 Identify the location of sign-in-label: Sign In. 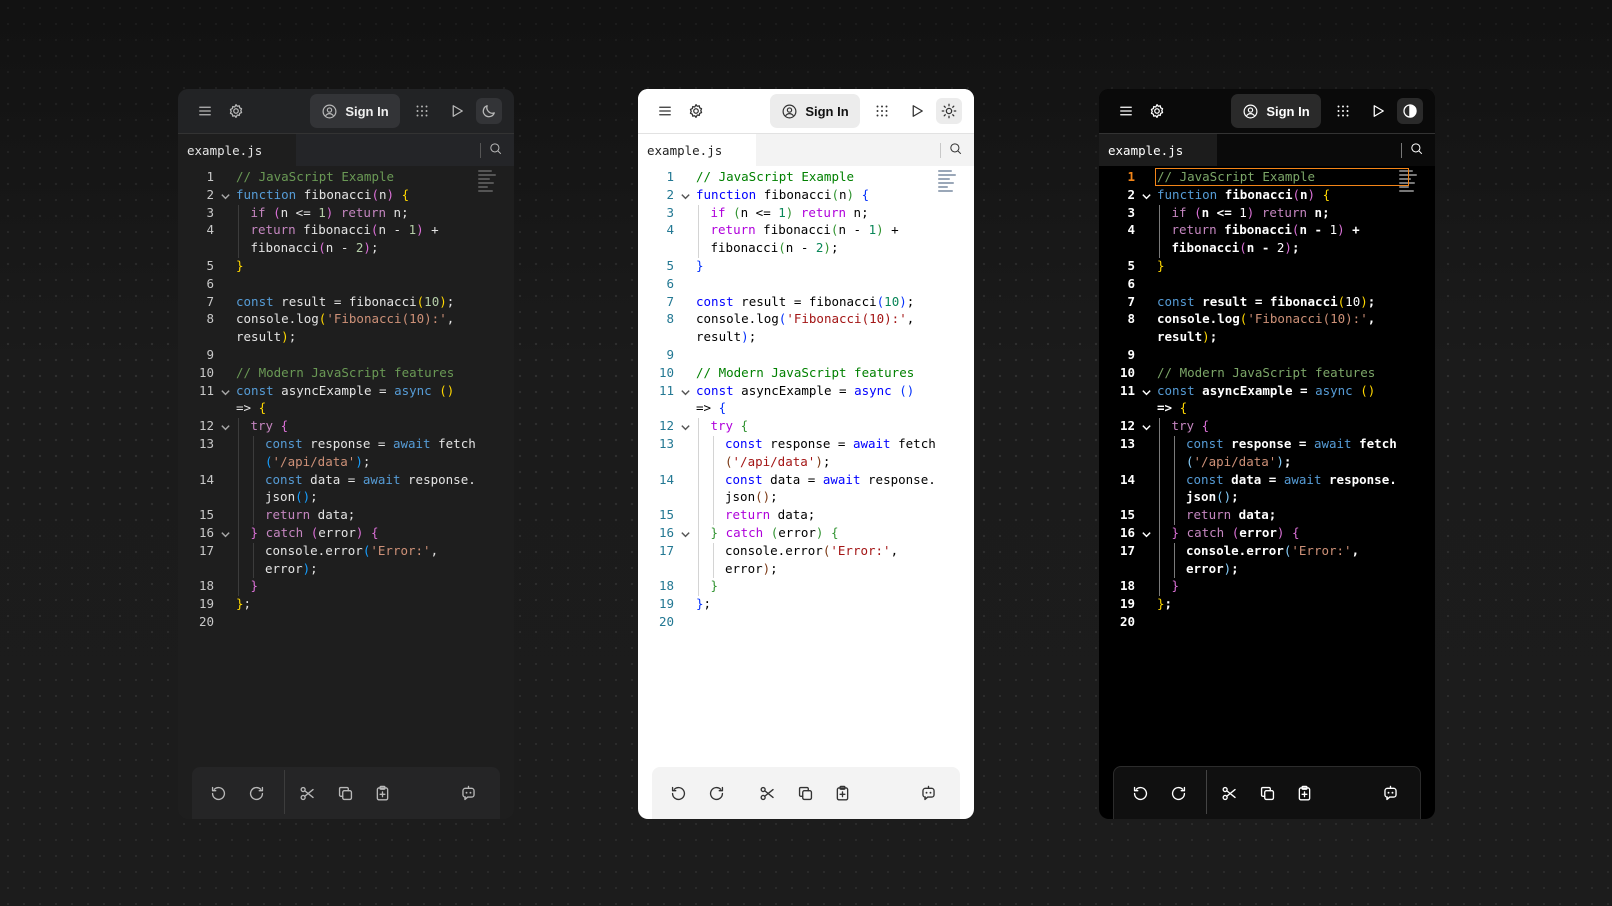
(827, 111).